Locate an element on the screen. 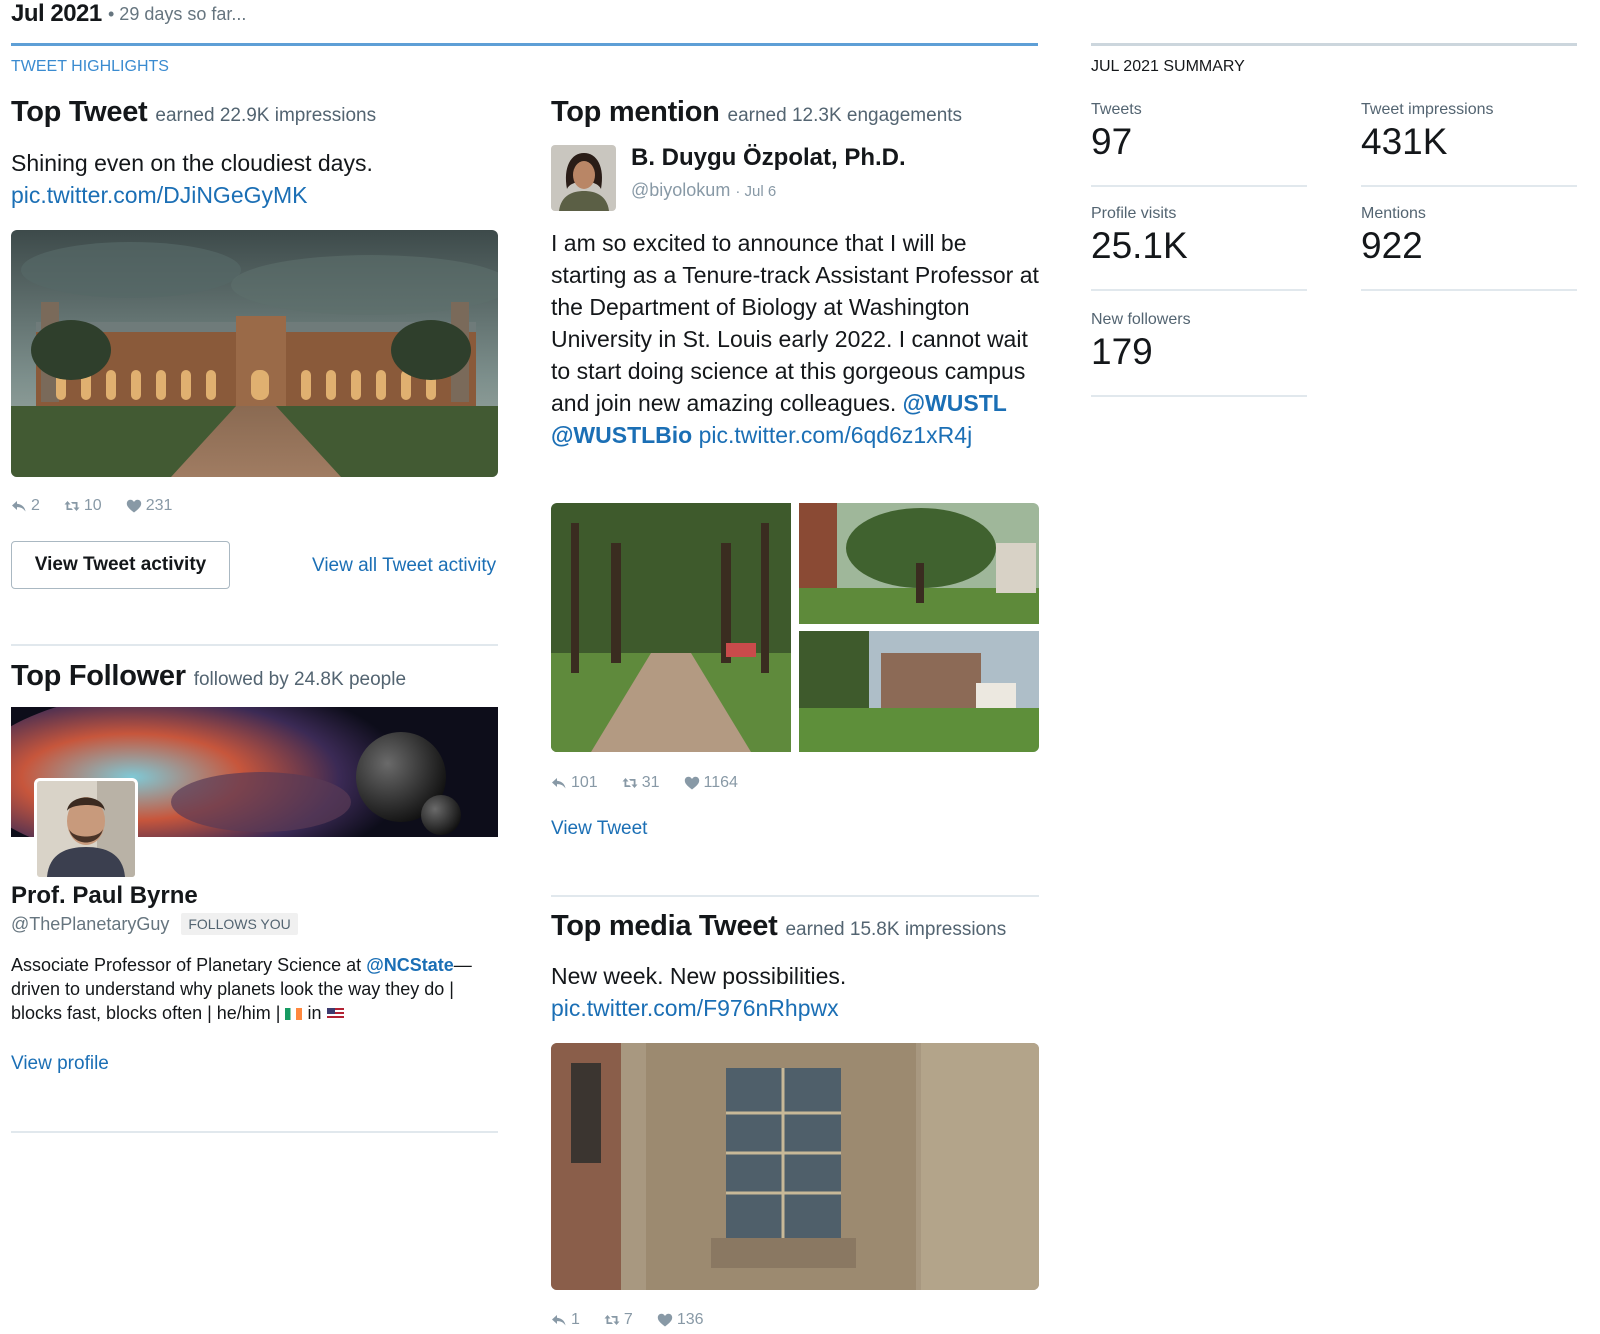  reply-count: 2 is located at coordinates (25, 506).